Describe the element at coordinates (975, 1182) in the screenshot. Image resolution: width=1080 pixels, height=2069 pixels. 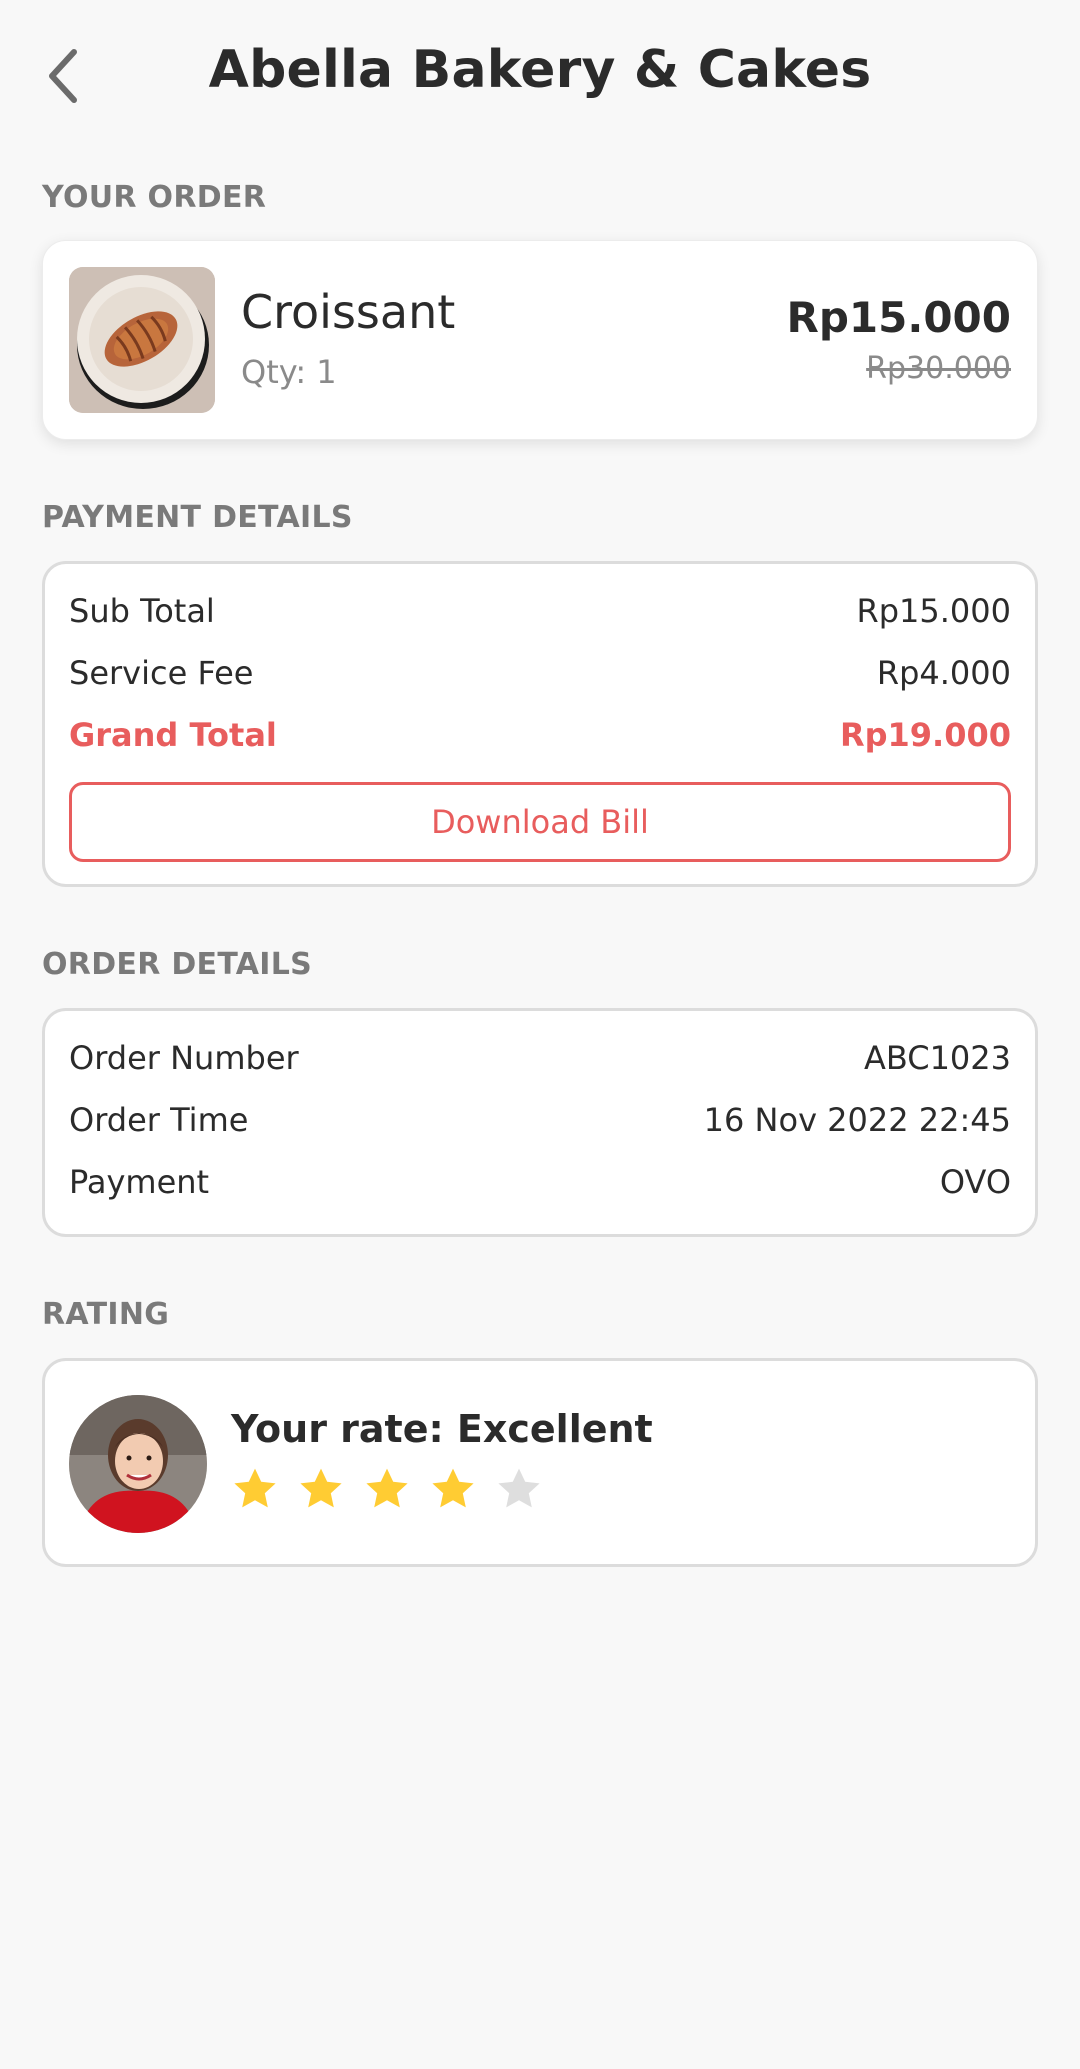
I see `payment-method-value: OVO` at that location.